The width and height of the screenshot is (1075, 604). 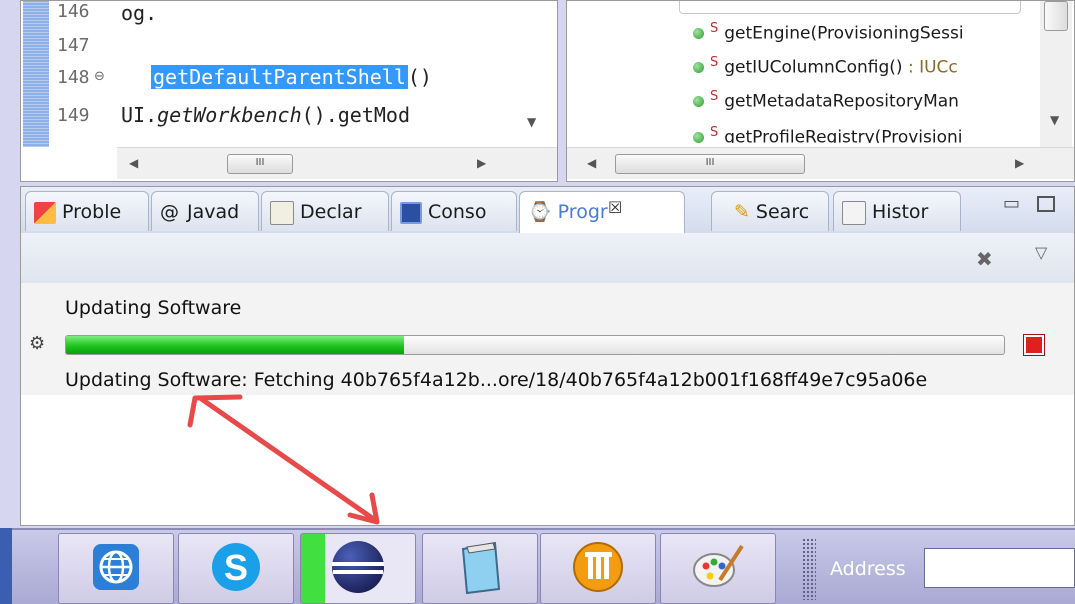 I want to click on view-menu-icon: ▽, so click(x=1041, y=252).